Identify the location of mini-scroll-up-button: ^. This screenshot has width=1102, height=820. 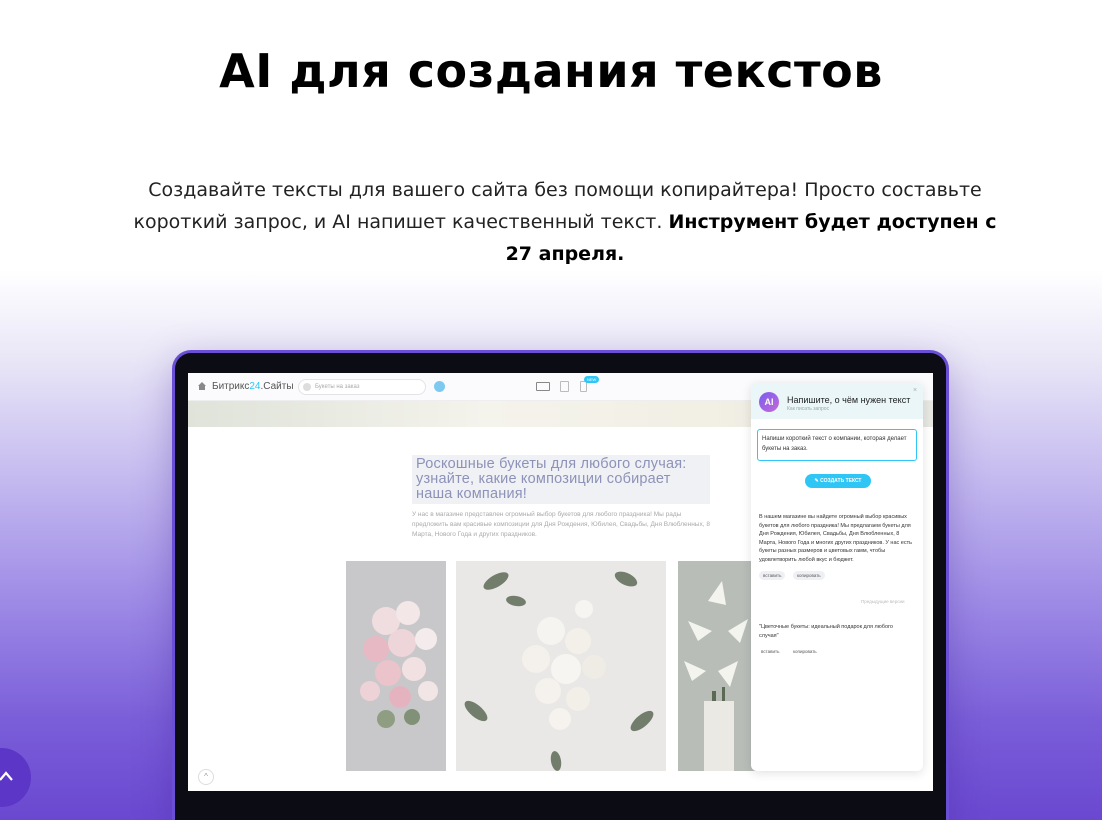
(206, 777).